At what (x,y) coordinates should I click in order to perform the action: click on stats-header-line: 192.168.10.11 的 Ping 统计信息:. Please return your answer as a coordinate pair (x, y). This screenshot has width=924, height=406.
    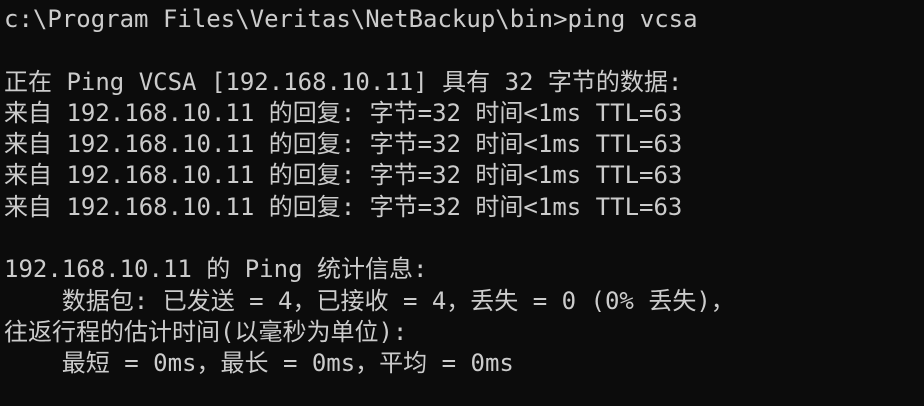
    Looking at the image, I should click on (216, 269).